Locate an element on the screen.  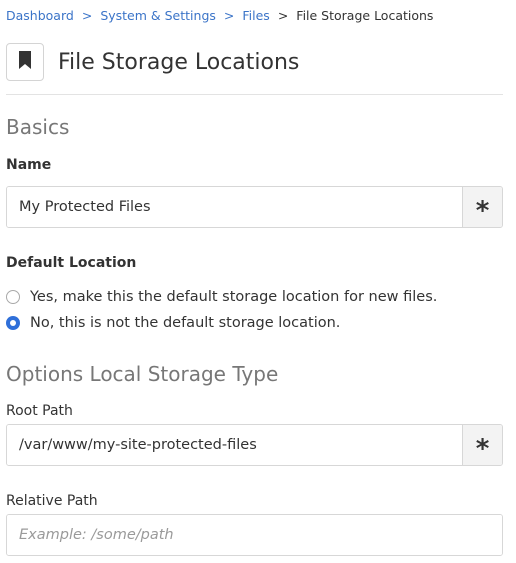
basics-section-title: Basics is located at coordinates (38, 127).